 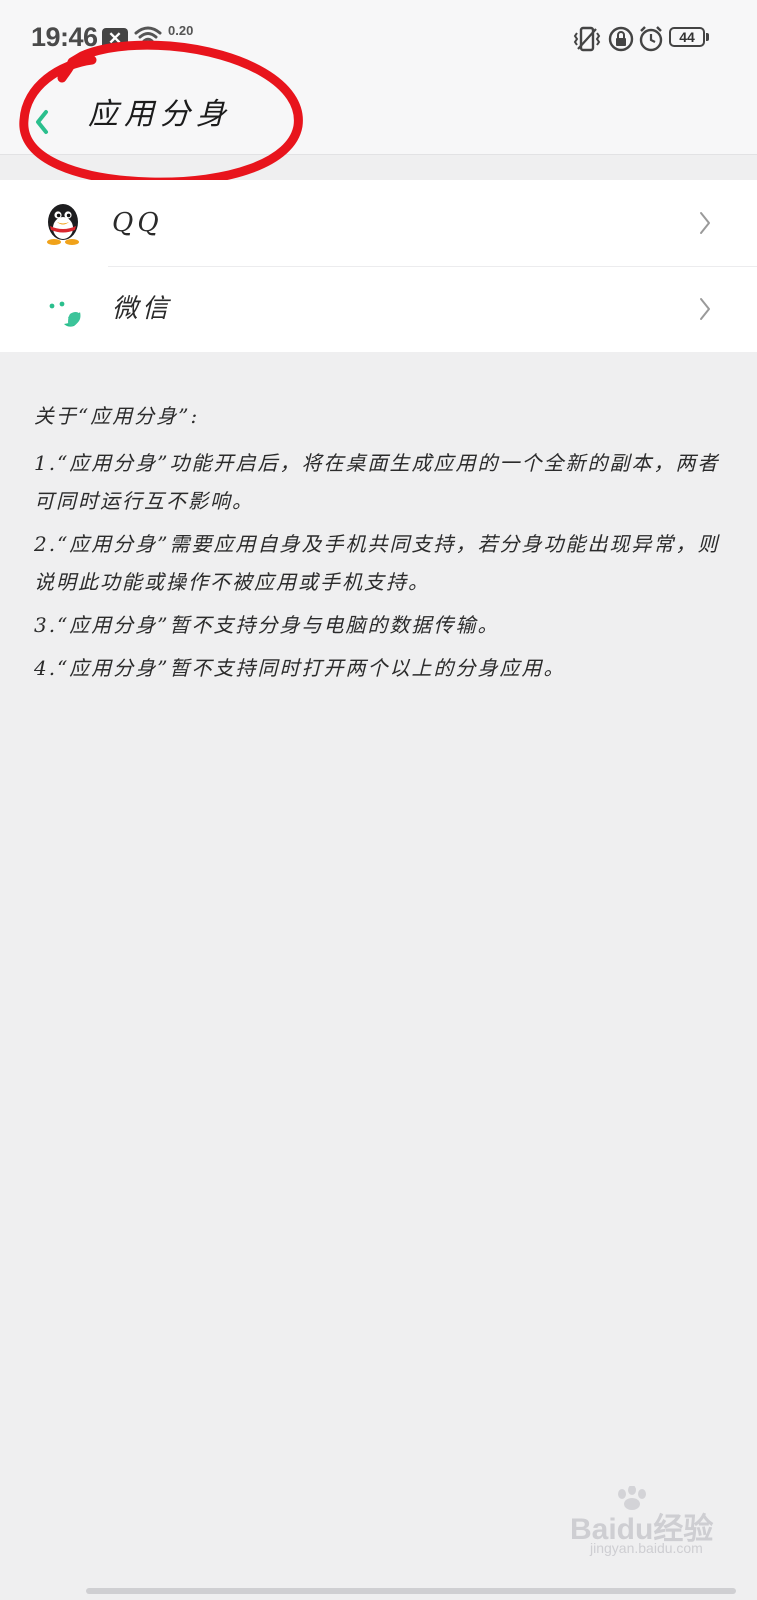 What do you see at coordinates (137, 223) in the screenshot?
I see `app-label-qq: QQ` at bounding box center [137, 223].